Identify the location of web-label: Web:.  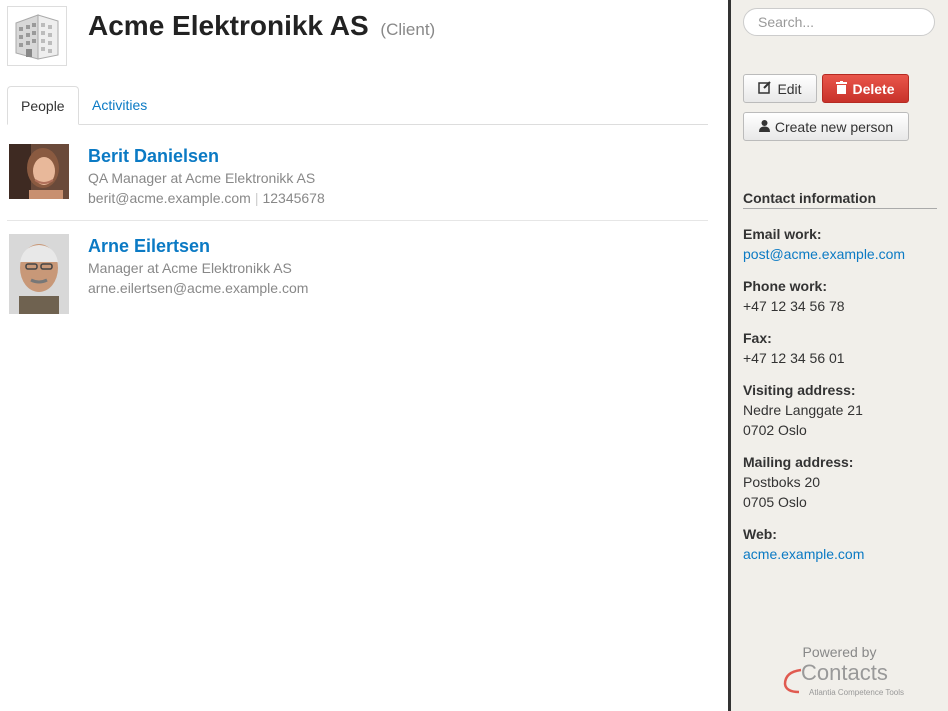
(760, 534).